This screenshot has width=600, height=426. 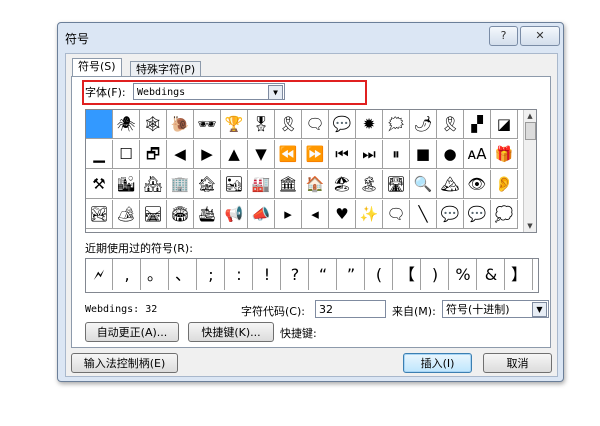 What do you see at coordinates (477, 124) in the screenshot?
I see `symbol-cell: ▞` at bounding box center [477, 124].